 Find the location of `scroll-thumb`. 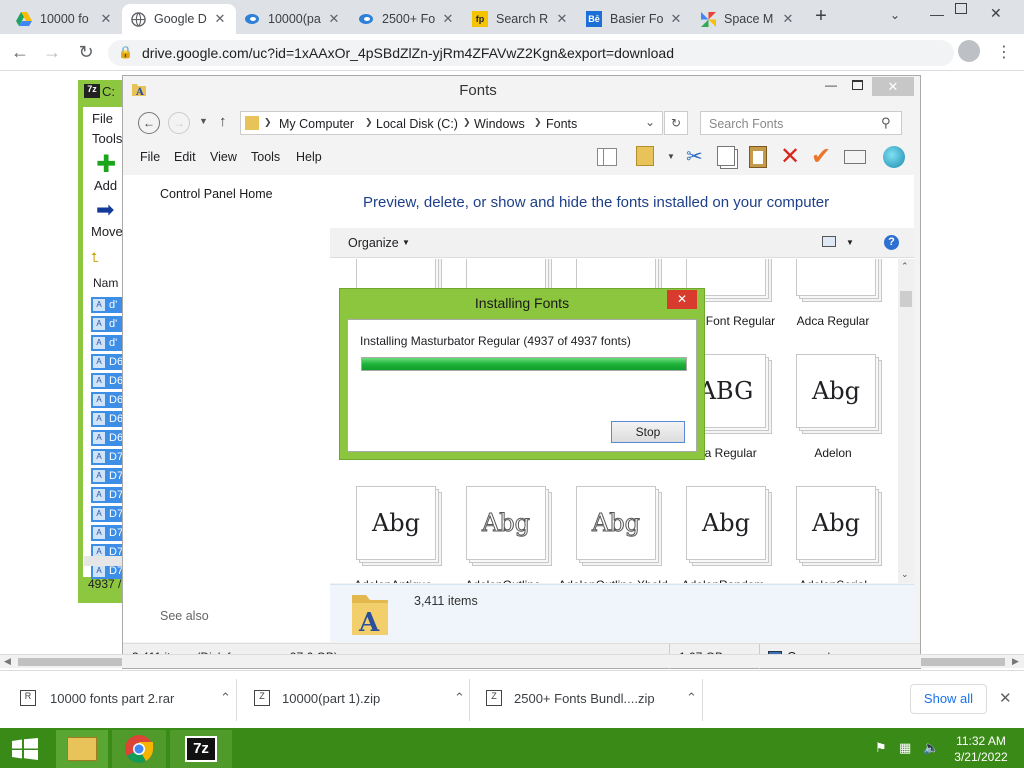

scroll-thumb is located at coordinates (906, 299).